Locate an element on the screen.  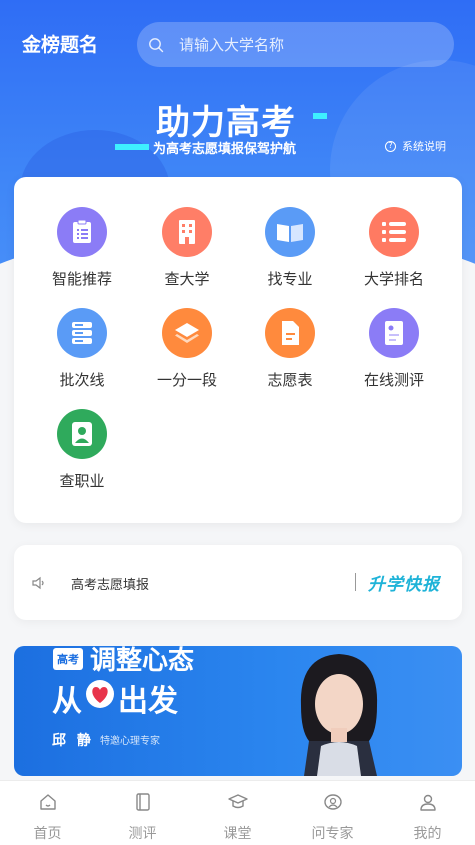
menu-item-label: 大学排名 is located at coordinates (393, 279).